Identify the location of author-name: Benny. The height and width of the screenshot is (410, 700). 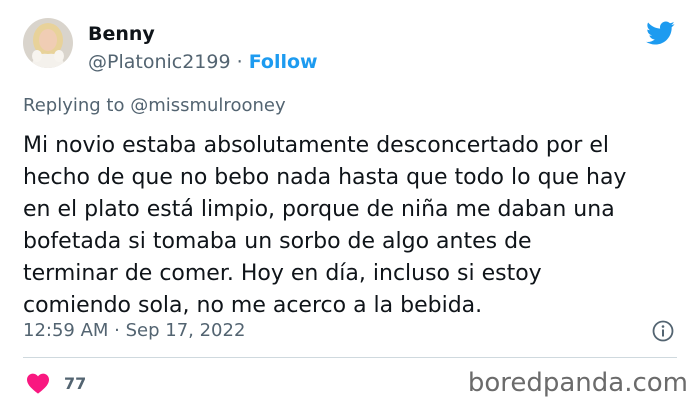
(203, 34).